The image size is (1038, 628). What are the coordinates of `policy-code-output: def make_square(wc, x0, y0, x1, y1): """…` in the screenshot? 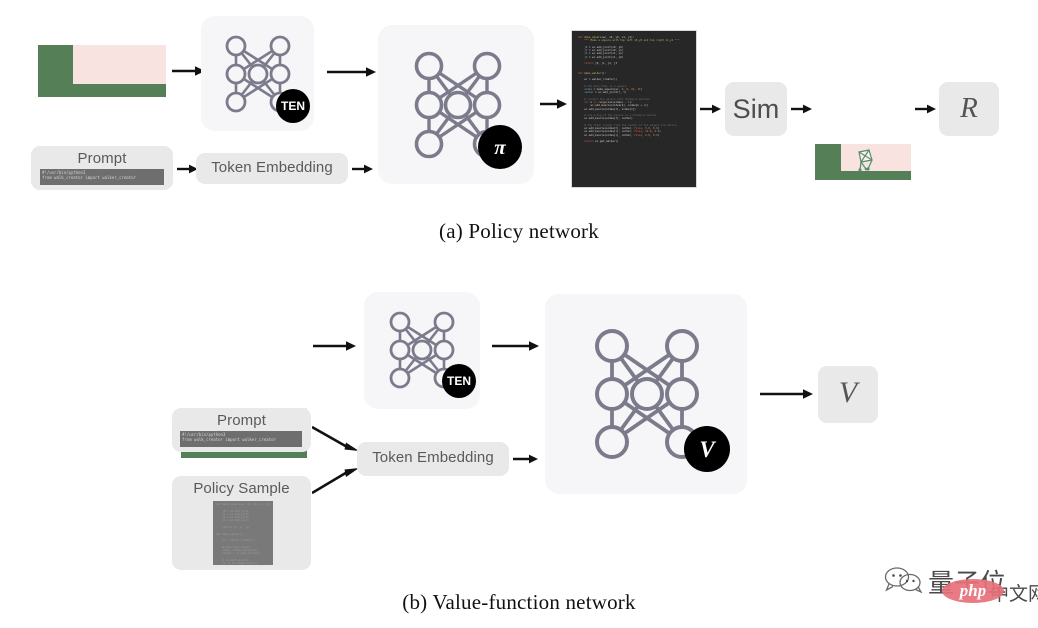 It's located at (634, 109).